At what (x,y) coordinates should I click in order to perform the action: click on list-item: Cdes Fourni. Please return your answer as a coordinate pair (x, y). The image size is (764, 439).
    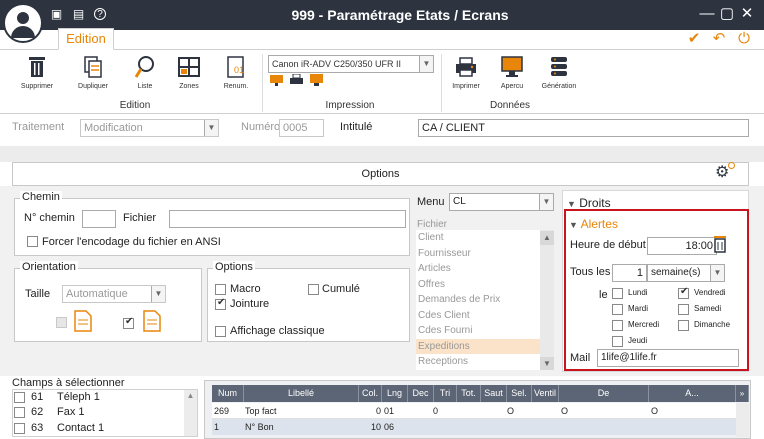
    Looking at the image, I should click on (478, 331).